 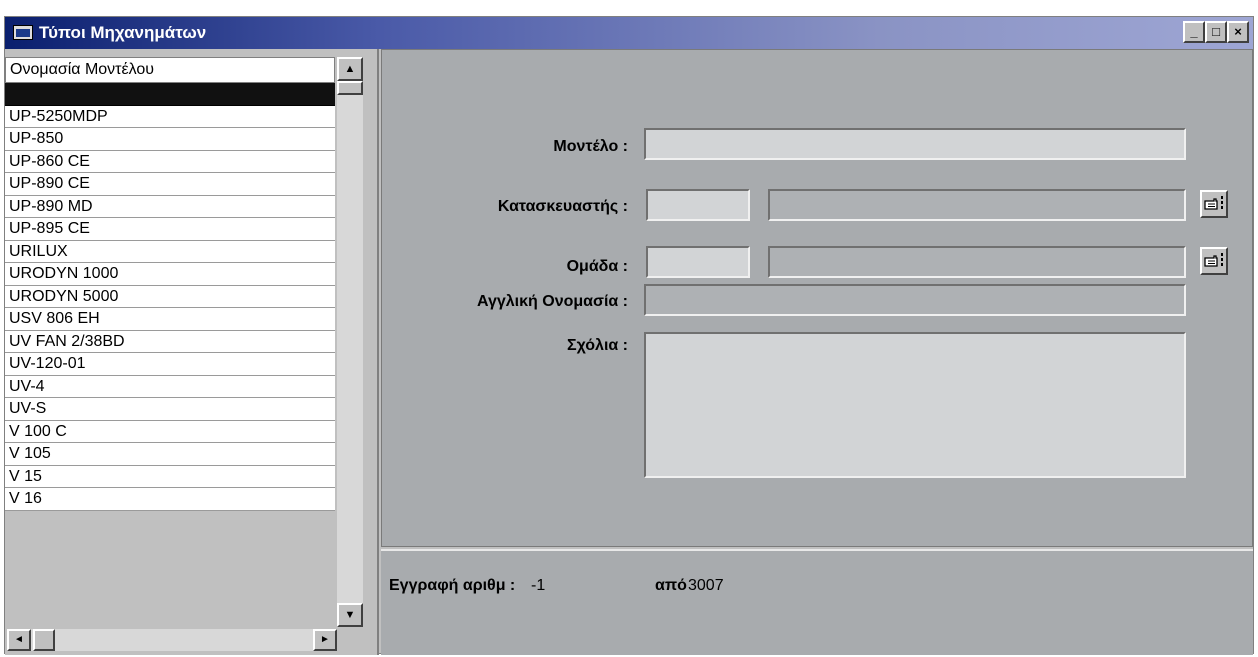 What do you see at coordinates (1216, 32) in the screenshot?
I see `maximize-button: □` at bounding box center [1216, 32].